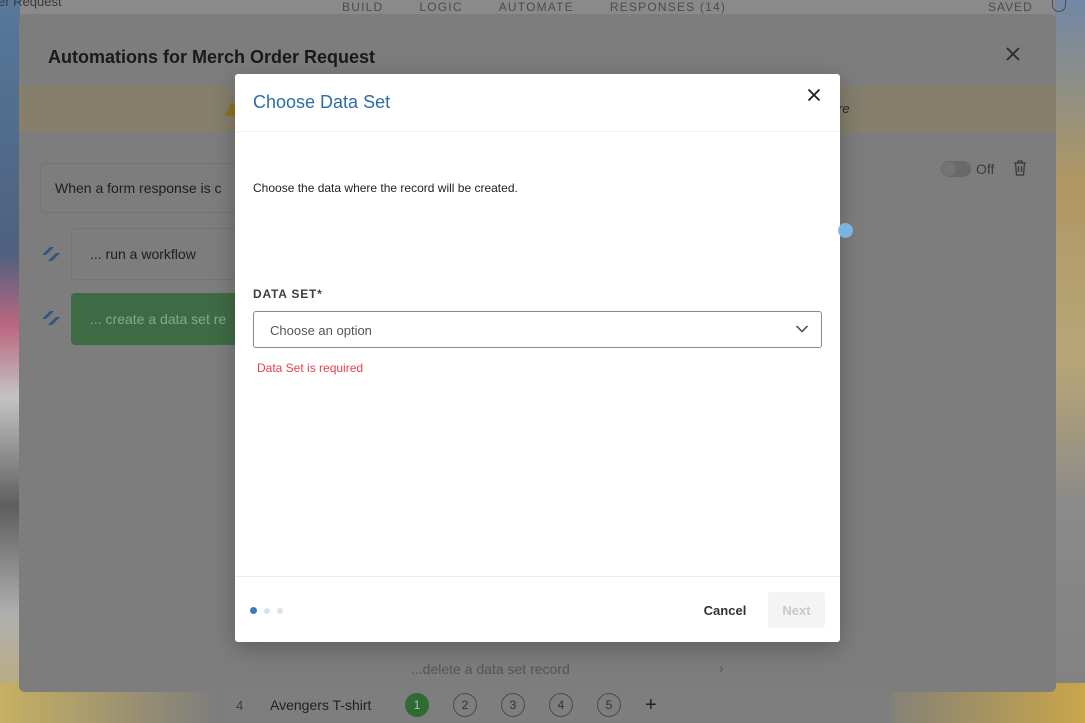 Image resolution: width=1085 pixels, height=723 pixels. What do you see at coordinates (417, 705) in the screenshot?
I see `step-indicator: 1` at bounding box center [417, 705].